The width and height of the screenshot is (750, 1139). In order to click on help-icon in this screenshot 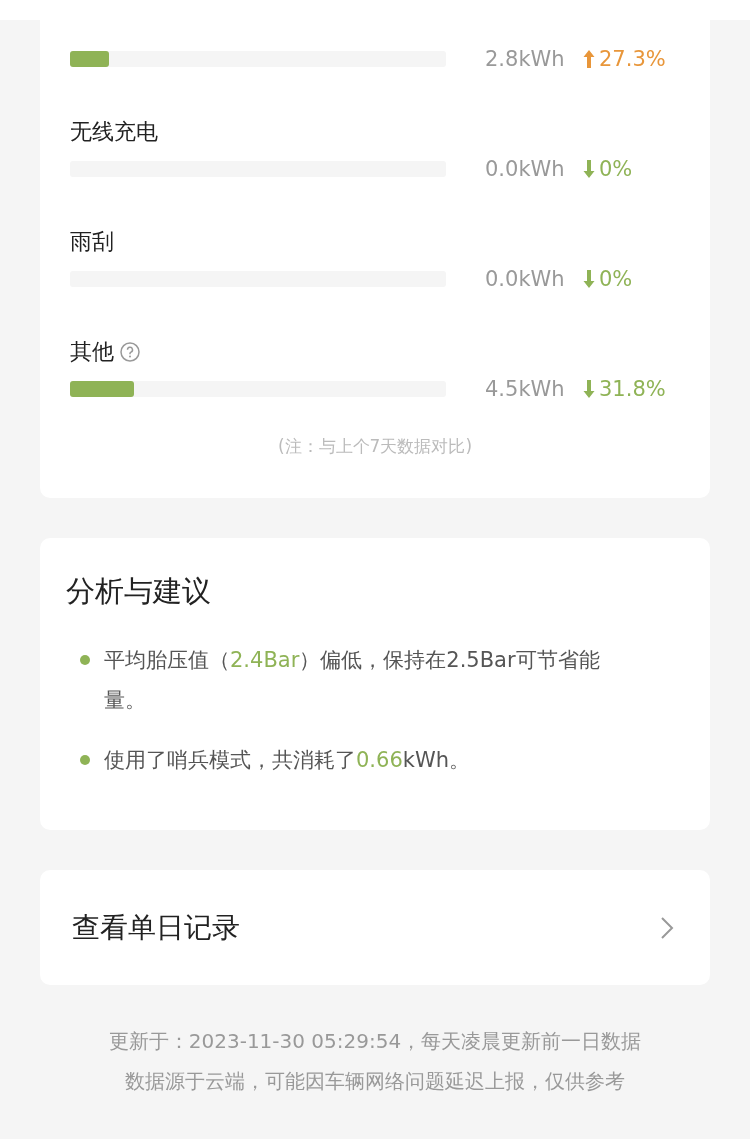, I will do `click(130, 352)`.